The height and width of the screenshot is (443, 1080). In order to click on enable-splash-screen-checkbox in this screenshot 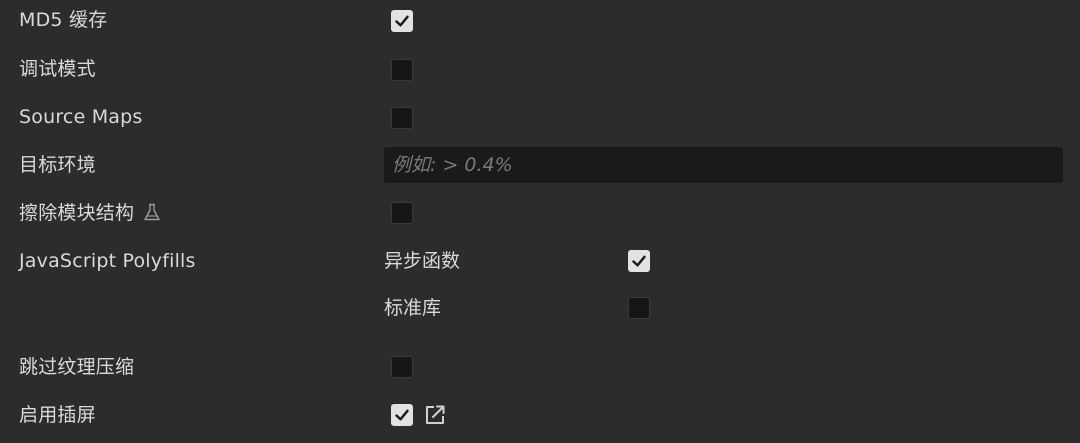, I will do `click(402, 415)`.